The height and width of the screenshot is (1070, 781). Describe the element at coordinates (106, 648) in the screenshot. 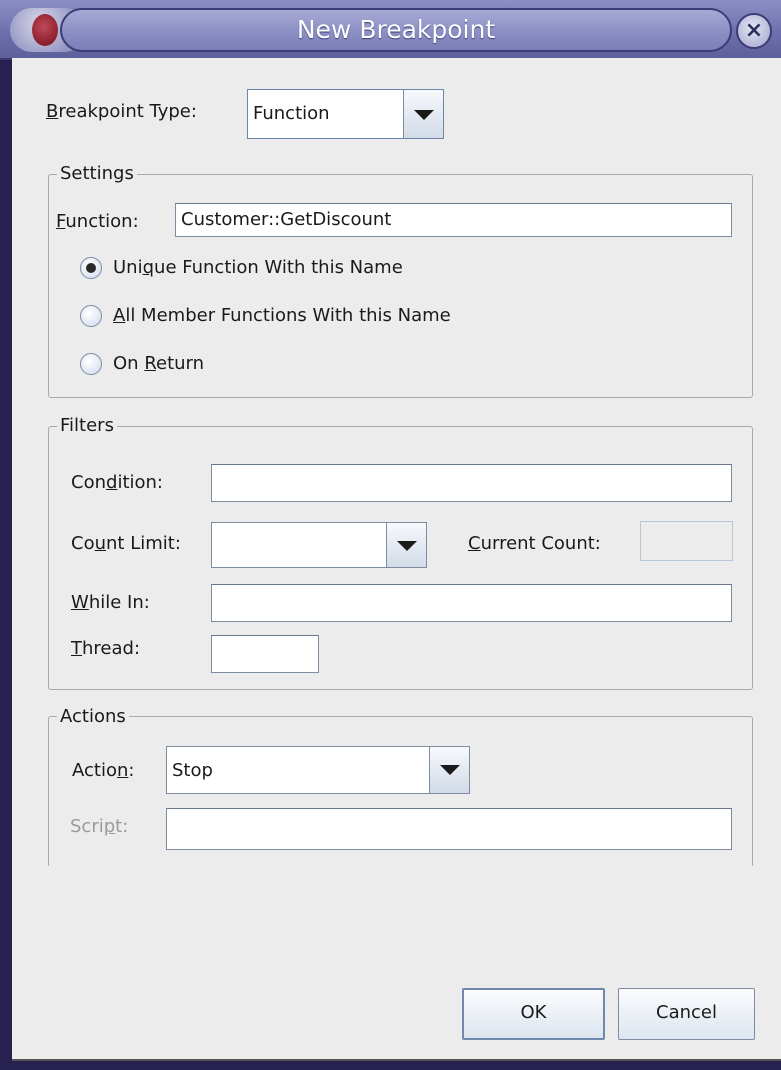

I see `thread-label: Thread:` at that location.